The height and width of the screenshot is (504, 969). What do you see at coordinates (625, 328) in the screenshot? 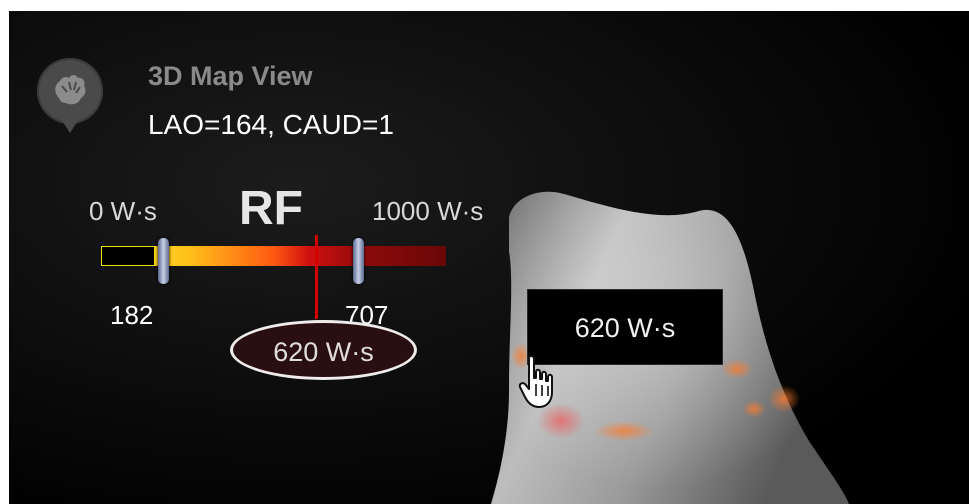
I see `tooltip-text: 620 W·s` at bounding box center [625, 328].